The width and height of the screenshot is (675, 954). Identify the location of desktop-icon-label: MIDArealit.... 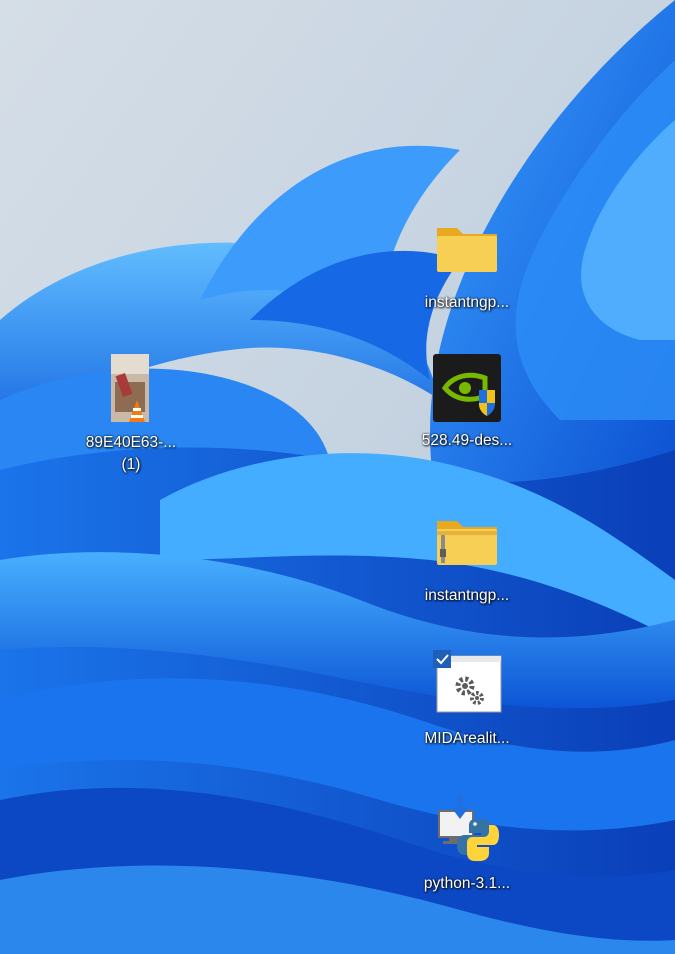
(467, 738).